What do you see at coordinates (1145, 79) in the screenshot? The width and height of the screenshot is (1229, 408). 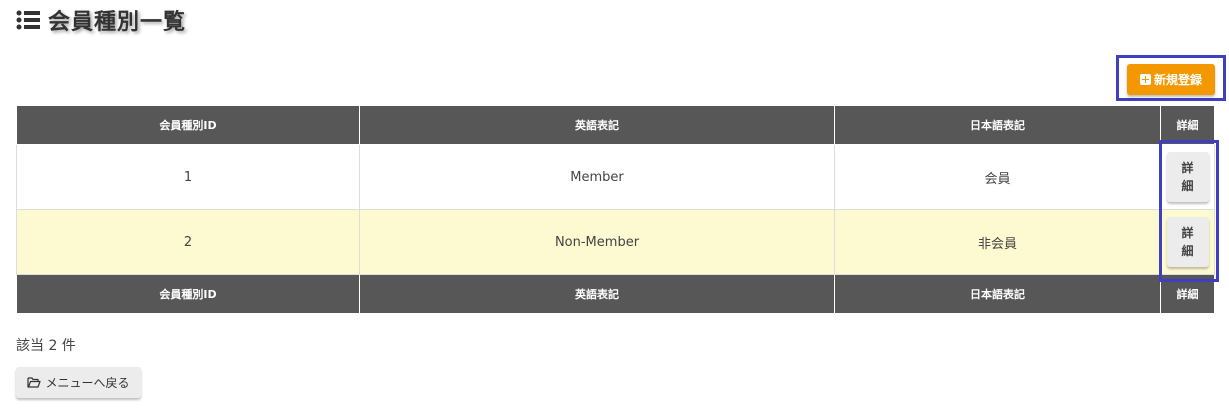 I see `plus-square-icon` at bounding box center [1145, 79].